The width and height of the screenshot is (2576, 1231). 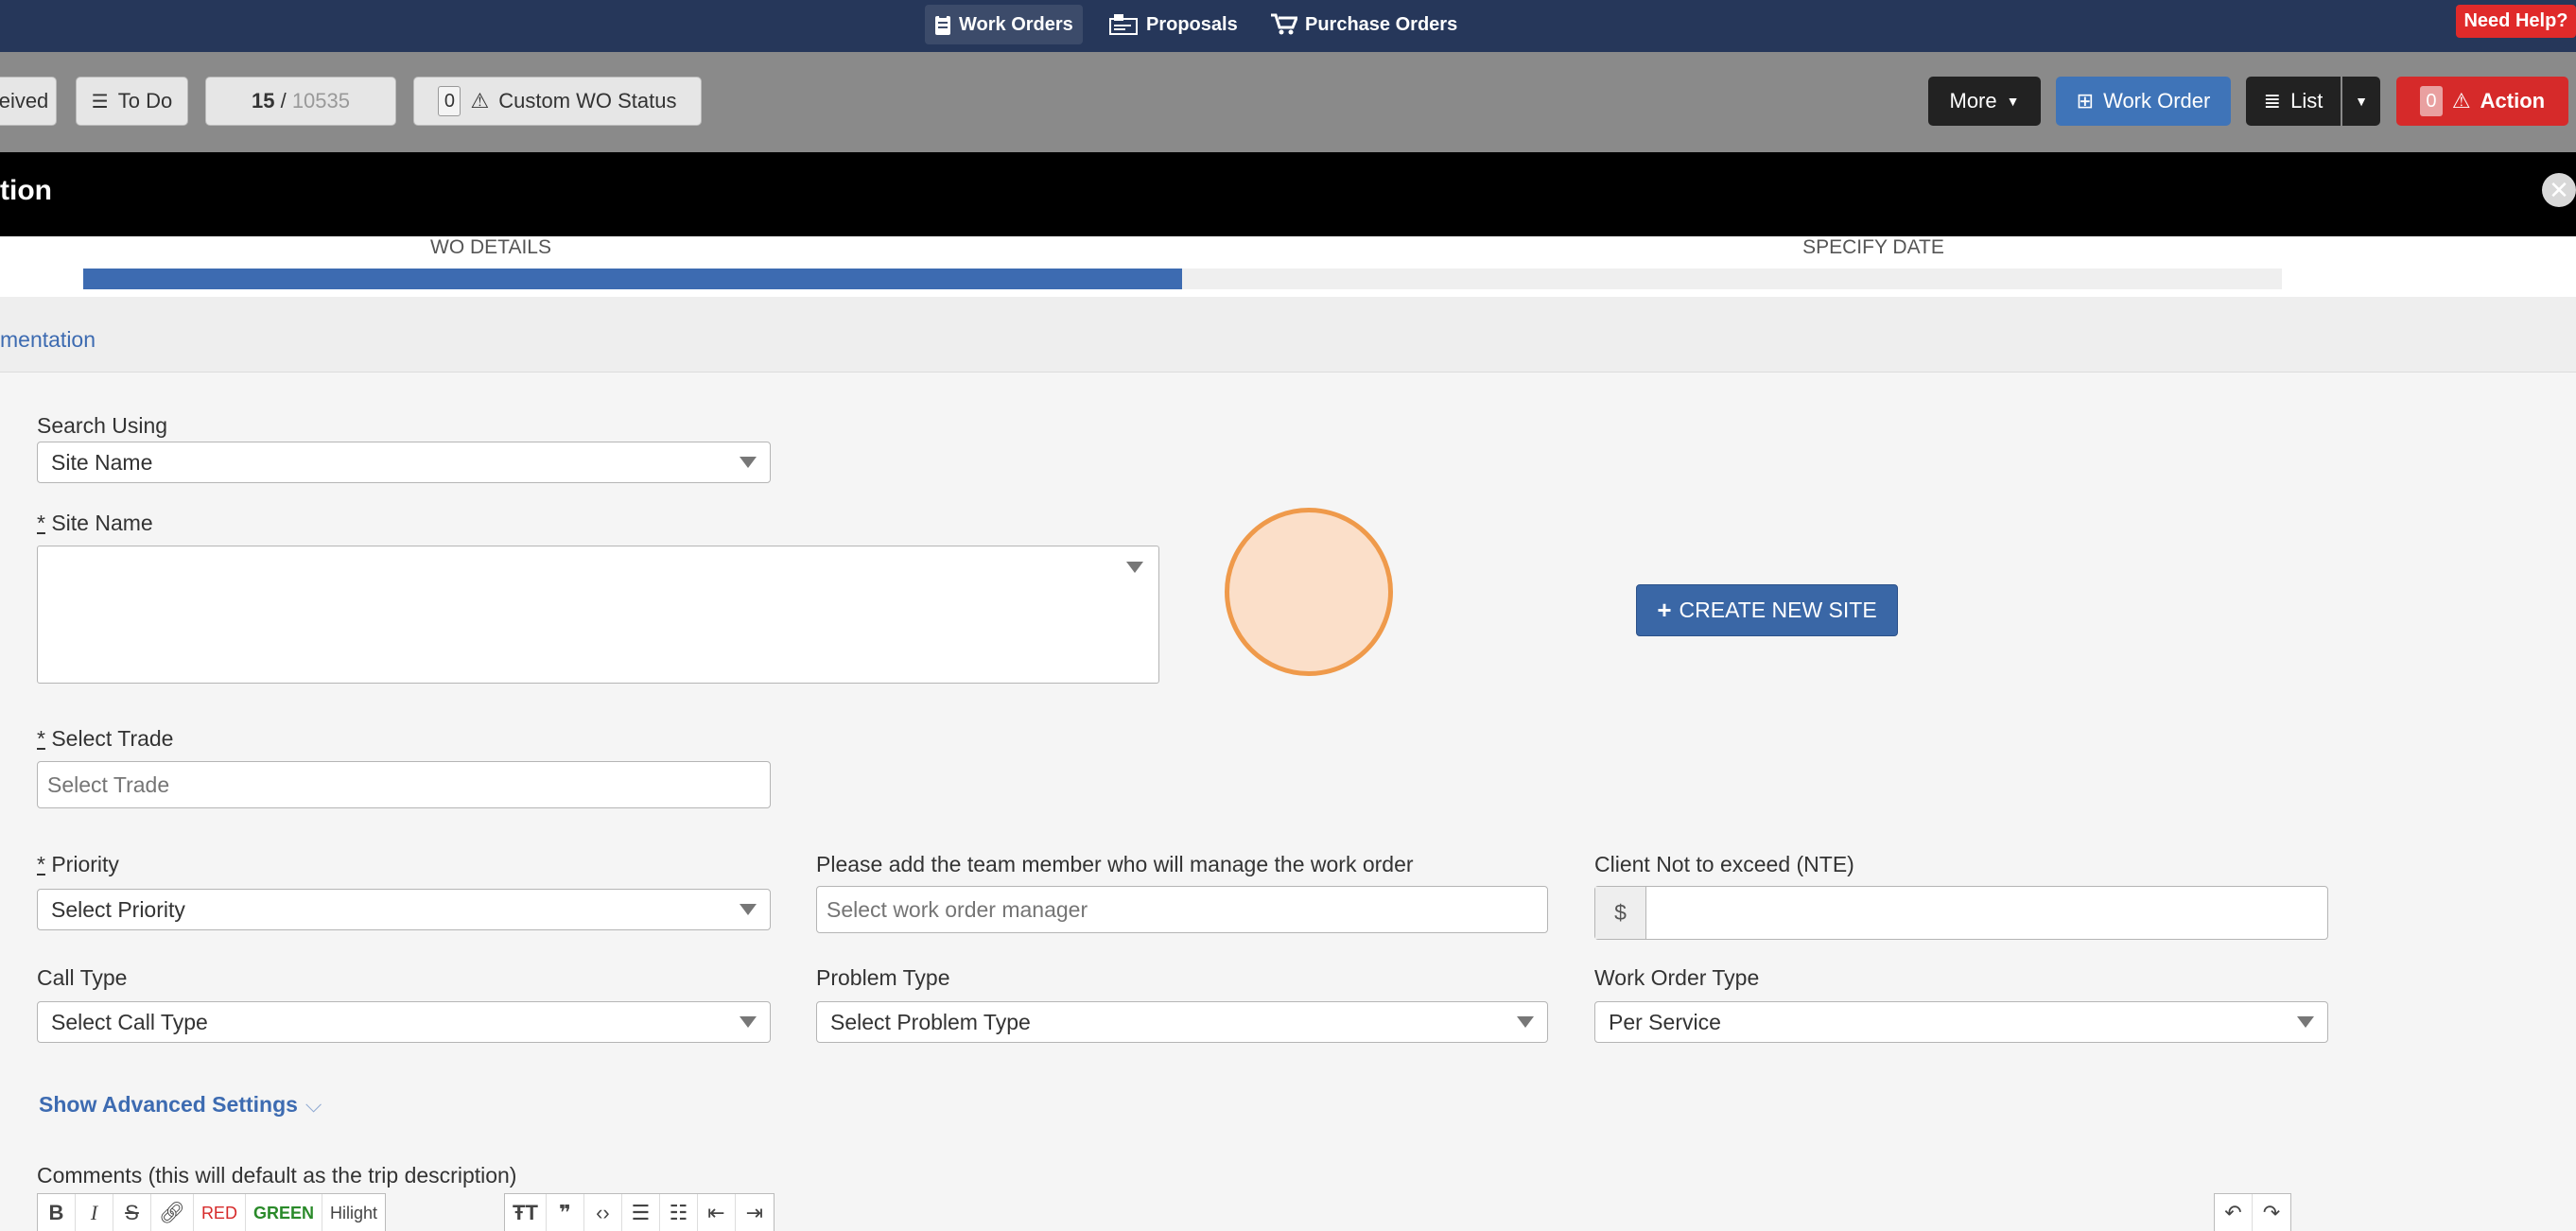 I want to click on list-label: List, so click(x=2307, y=101).